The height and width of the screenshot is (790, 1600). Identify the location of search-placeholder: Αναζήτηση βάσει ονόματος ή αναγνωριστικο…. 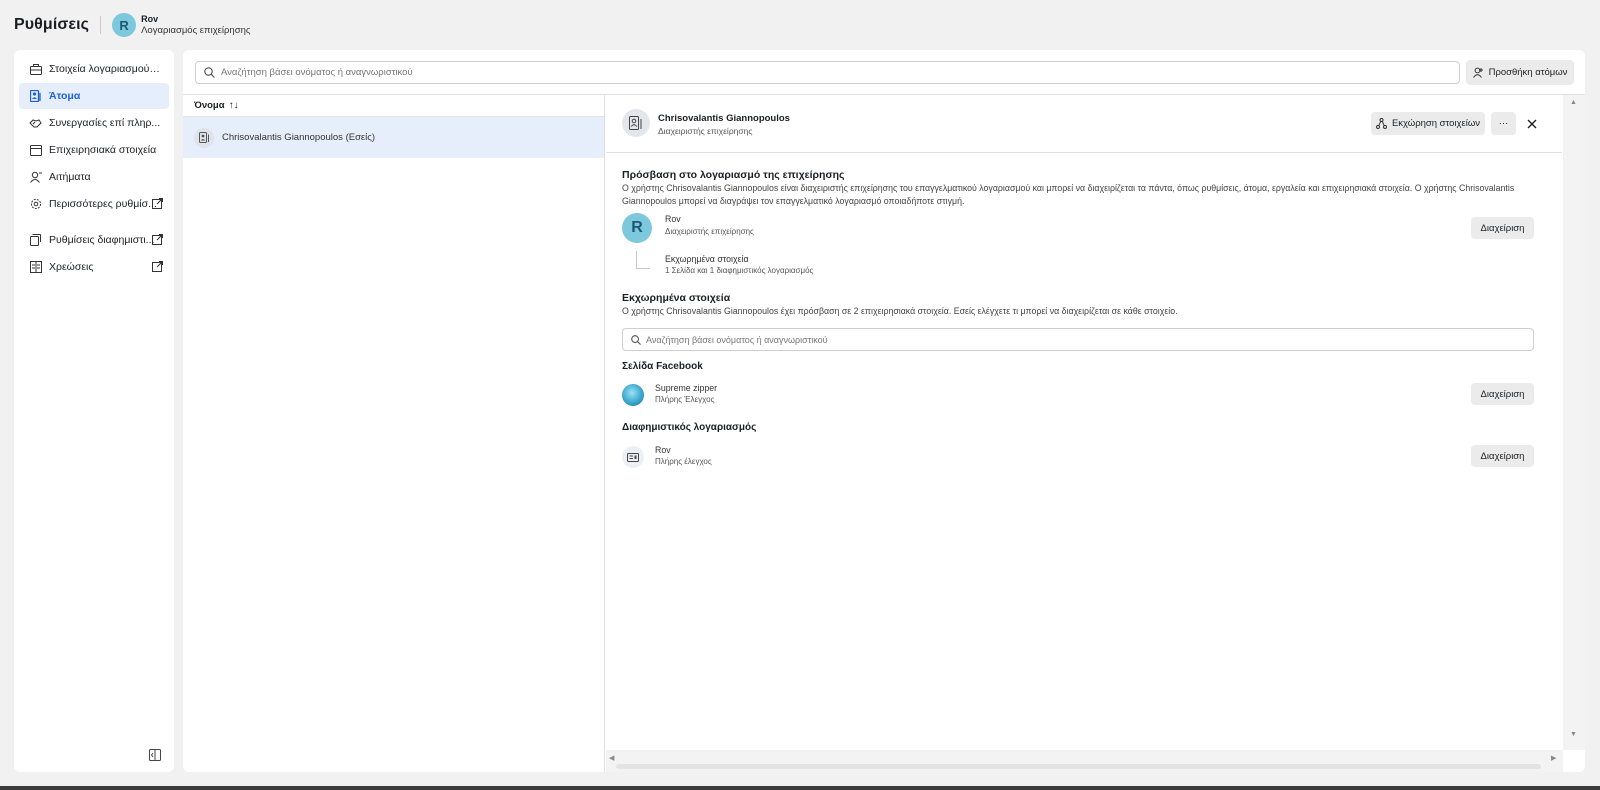
(317, 72).